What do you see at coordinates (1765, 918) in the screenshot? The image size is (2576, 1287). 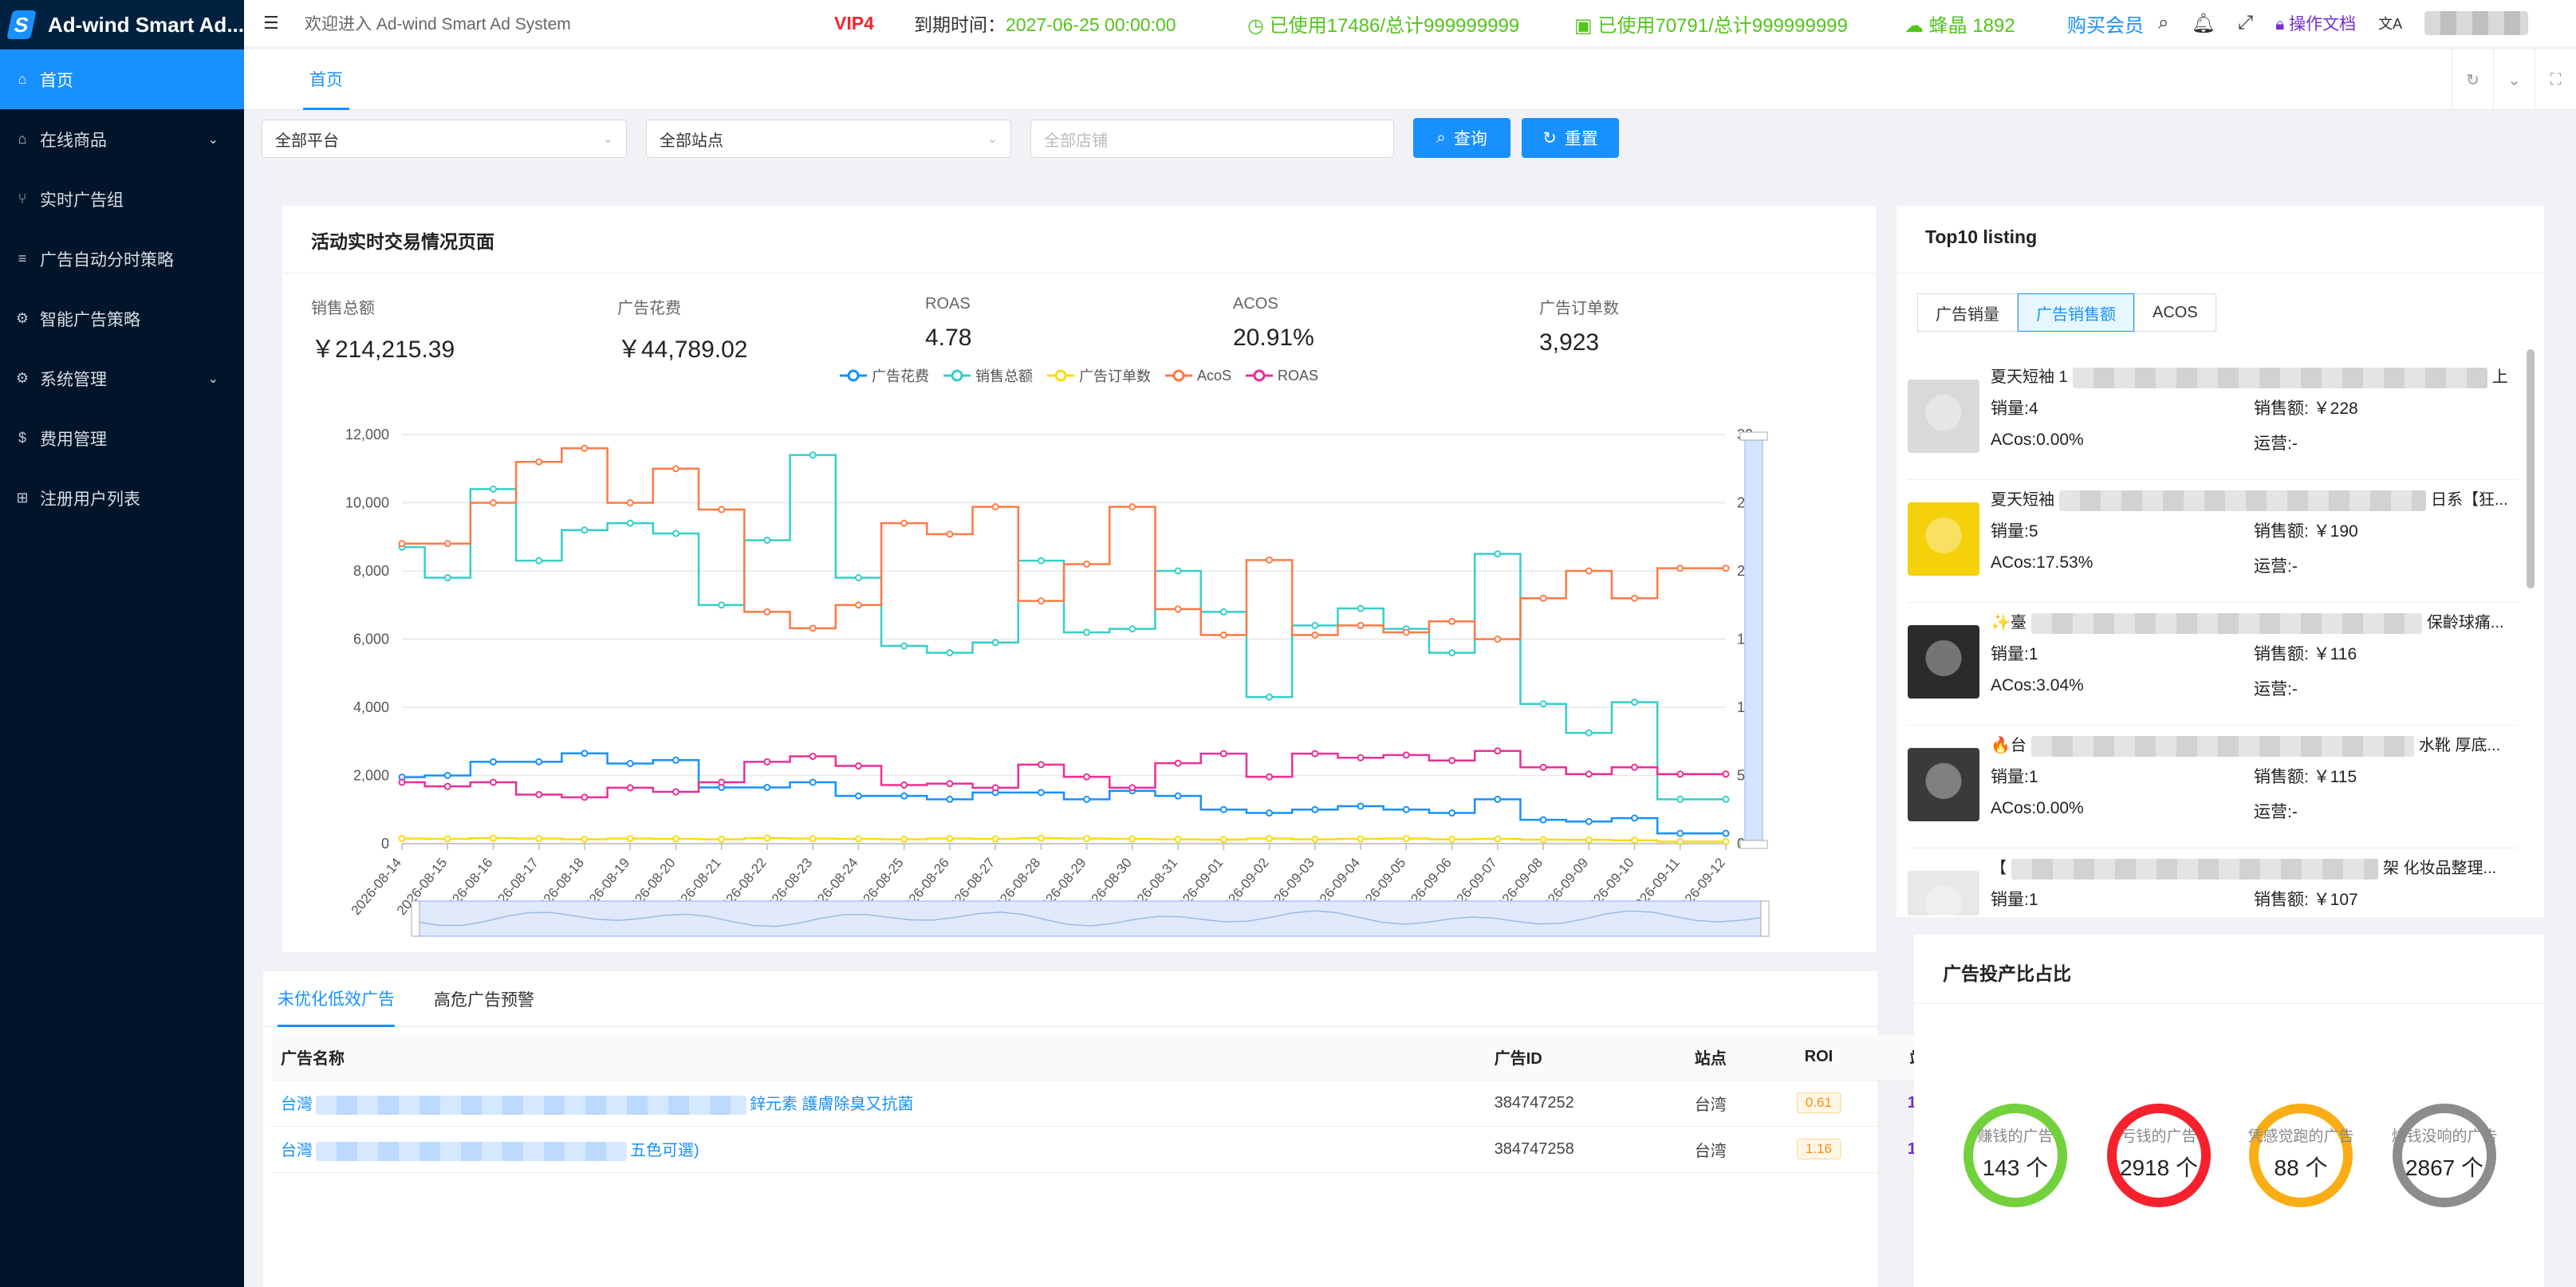 I see `datazoom-handle-right` at bounding box center [1765, 918].